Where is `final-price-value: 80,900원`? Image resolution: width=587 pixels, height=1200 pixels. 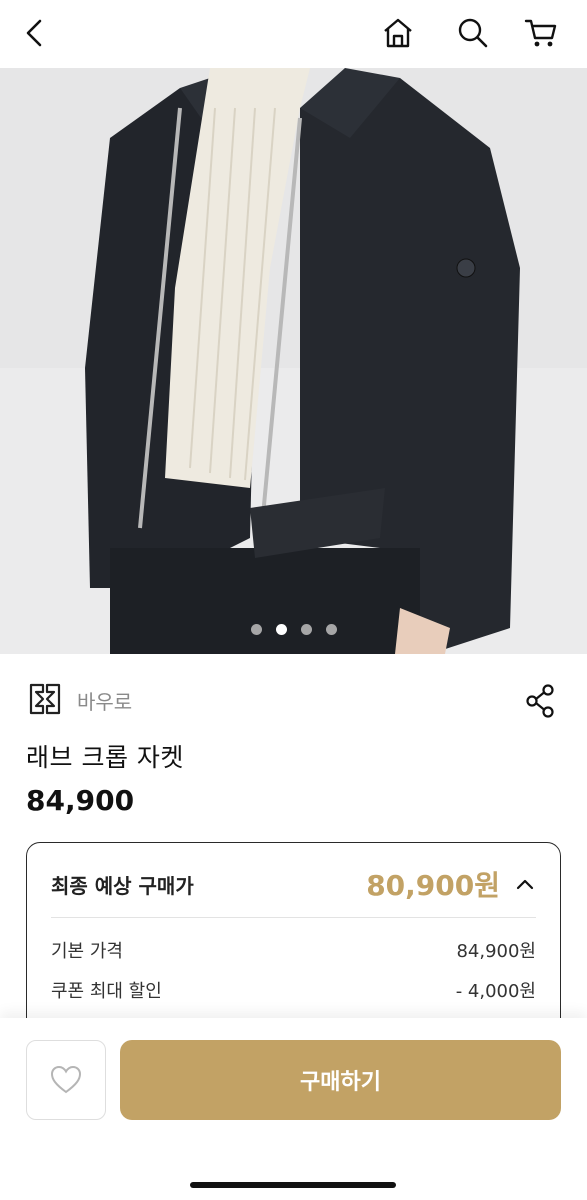
final-price-value: 80,900원 is located at coordinates (433, 885).